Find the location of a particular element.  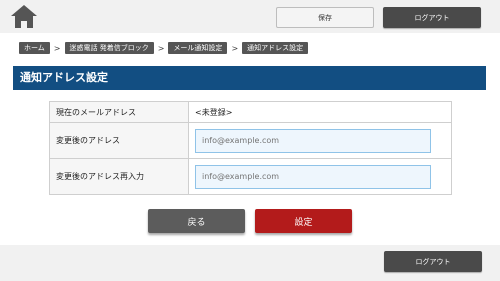

new-address-row: 変更後のアドレス is located at coordinates (250, 140).